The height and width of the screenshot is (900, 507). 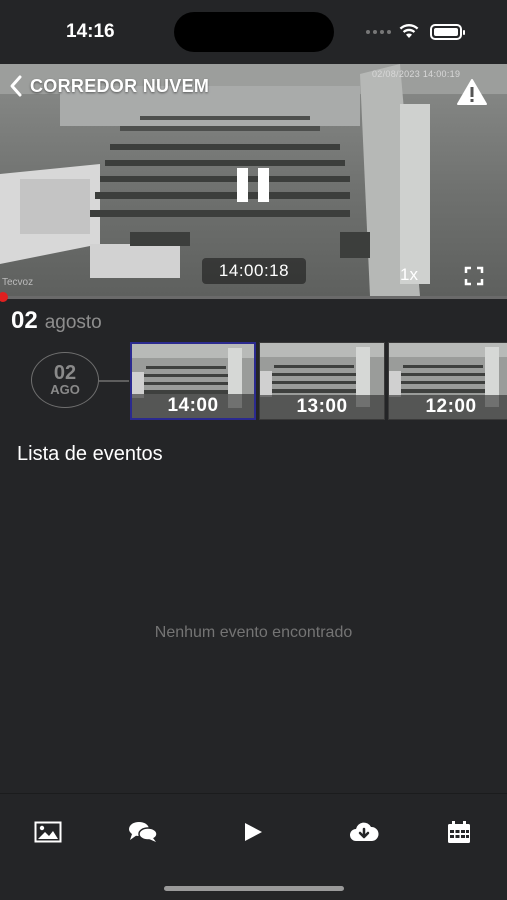 I want to click on pause-icon, so click(x=242, y=185).